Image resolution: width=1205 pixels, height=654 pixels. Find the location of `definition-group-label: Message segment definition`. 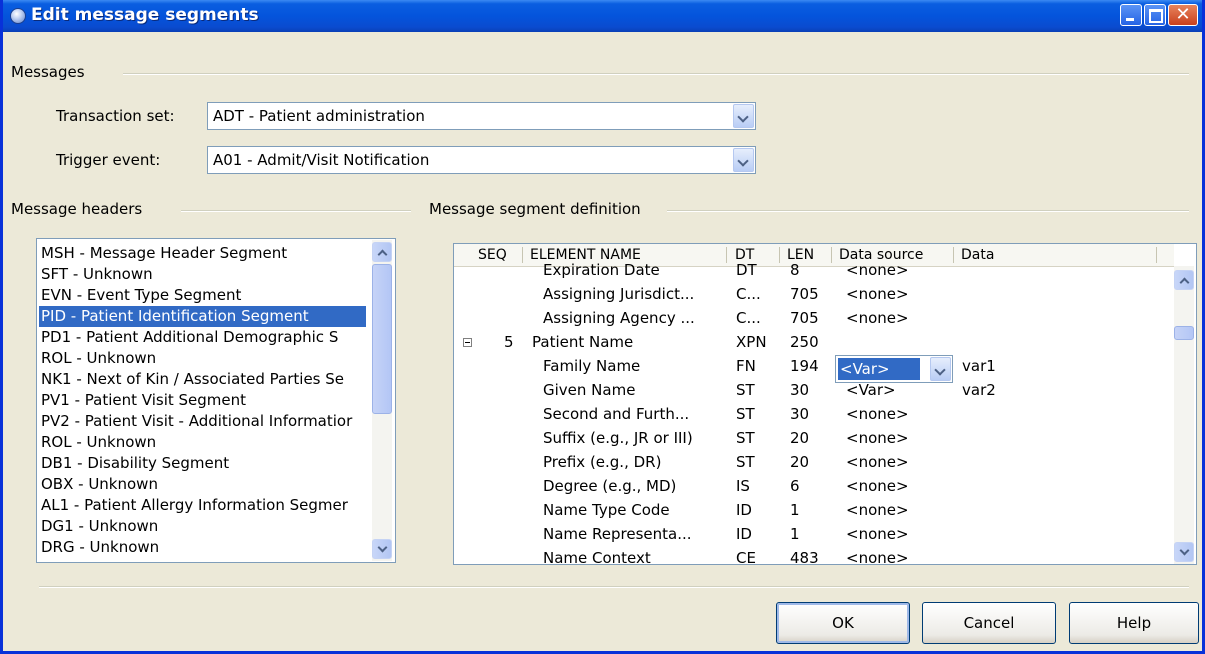

definition-group-label: Message segment definition is located at coordinates (538, 209).